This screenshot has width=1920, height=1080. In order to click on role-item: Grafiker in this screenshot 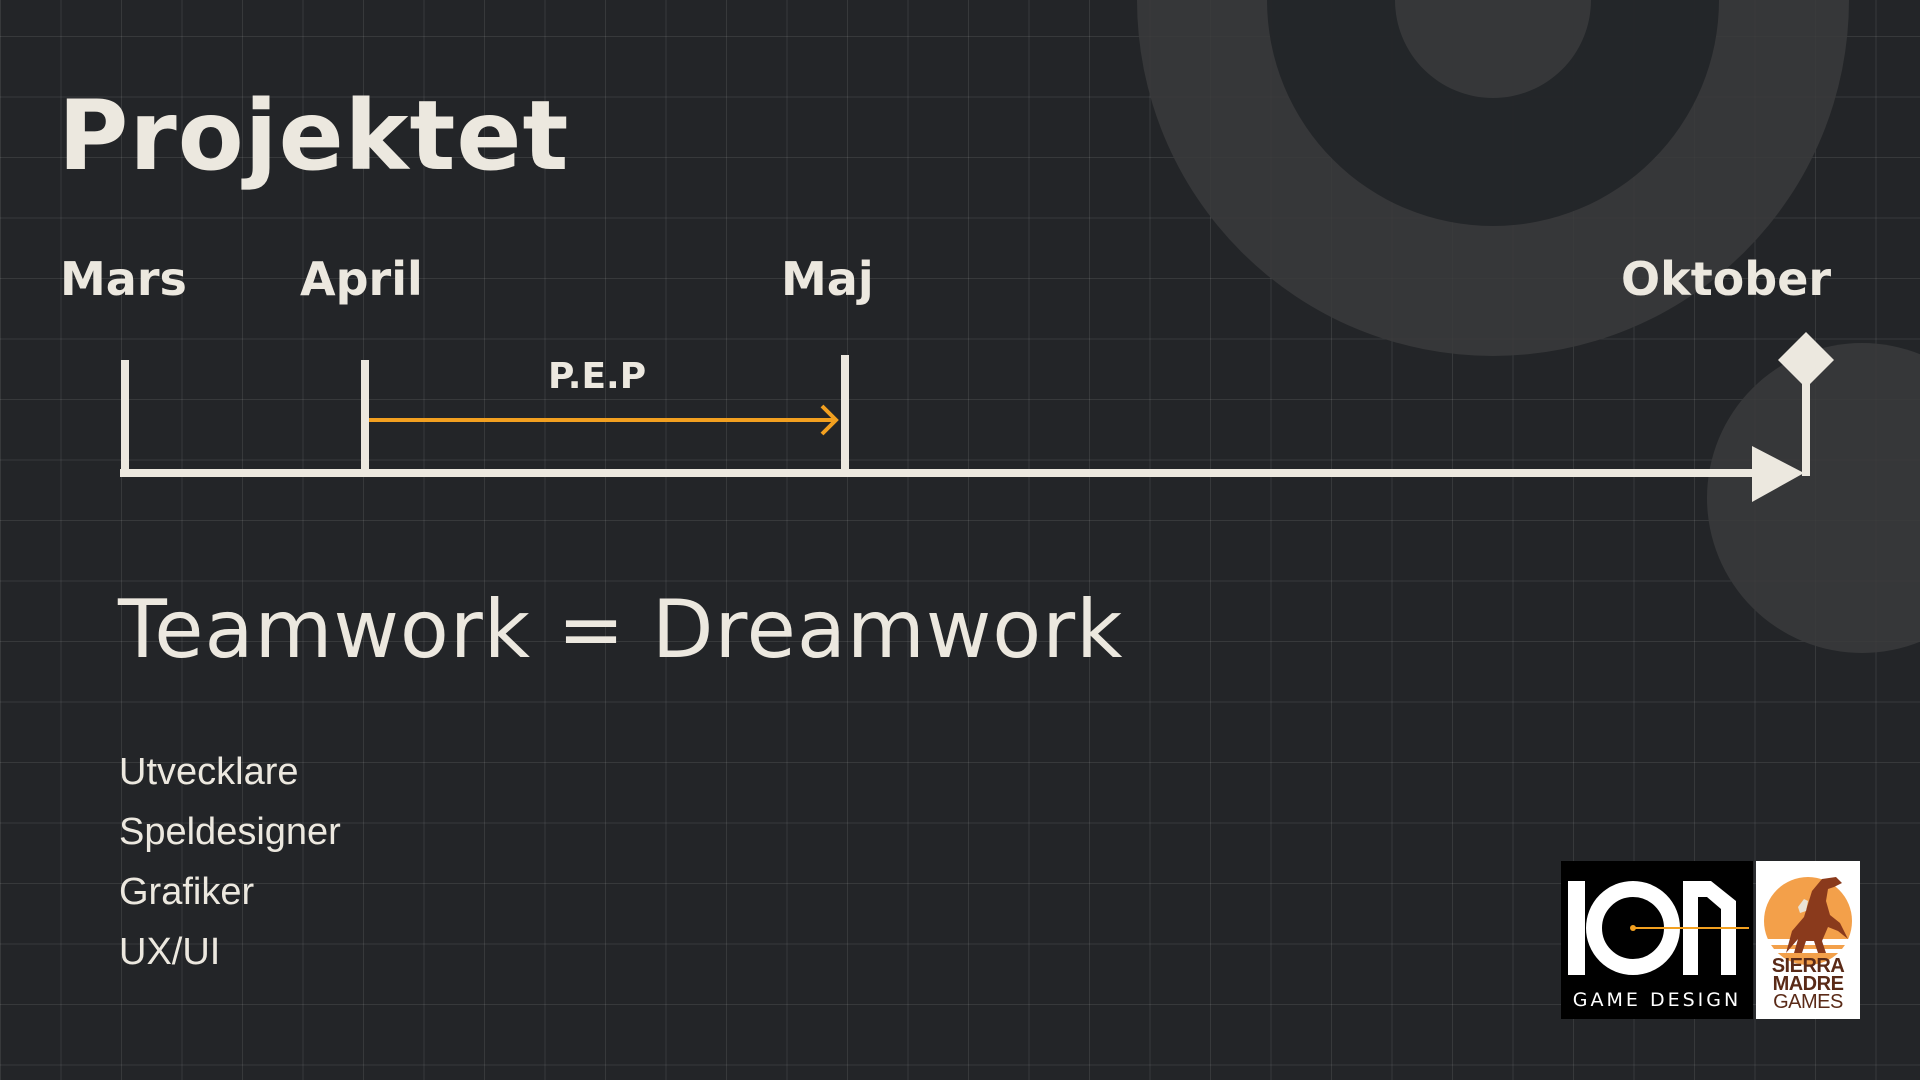, I will do `click(187, 892)`.